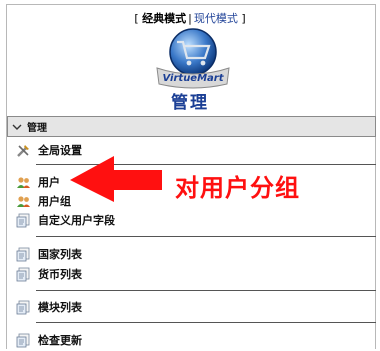 This screenshot has height=351, width=380. Describe the element at coordinates (54, 201) in the screenshot. I see `menu-item-label: 用户组` at that location.